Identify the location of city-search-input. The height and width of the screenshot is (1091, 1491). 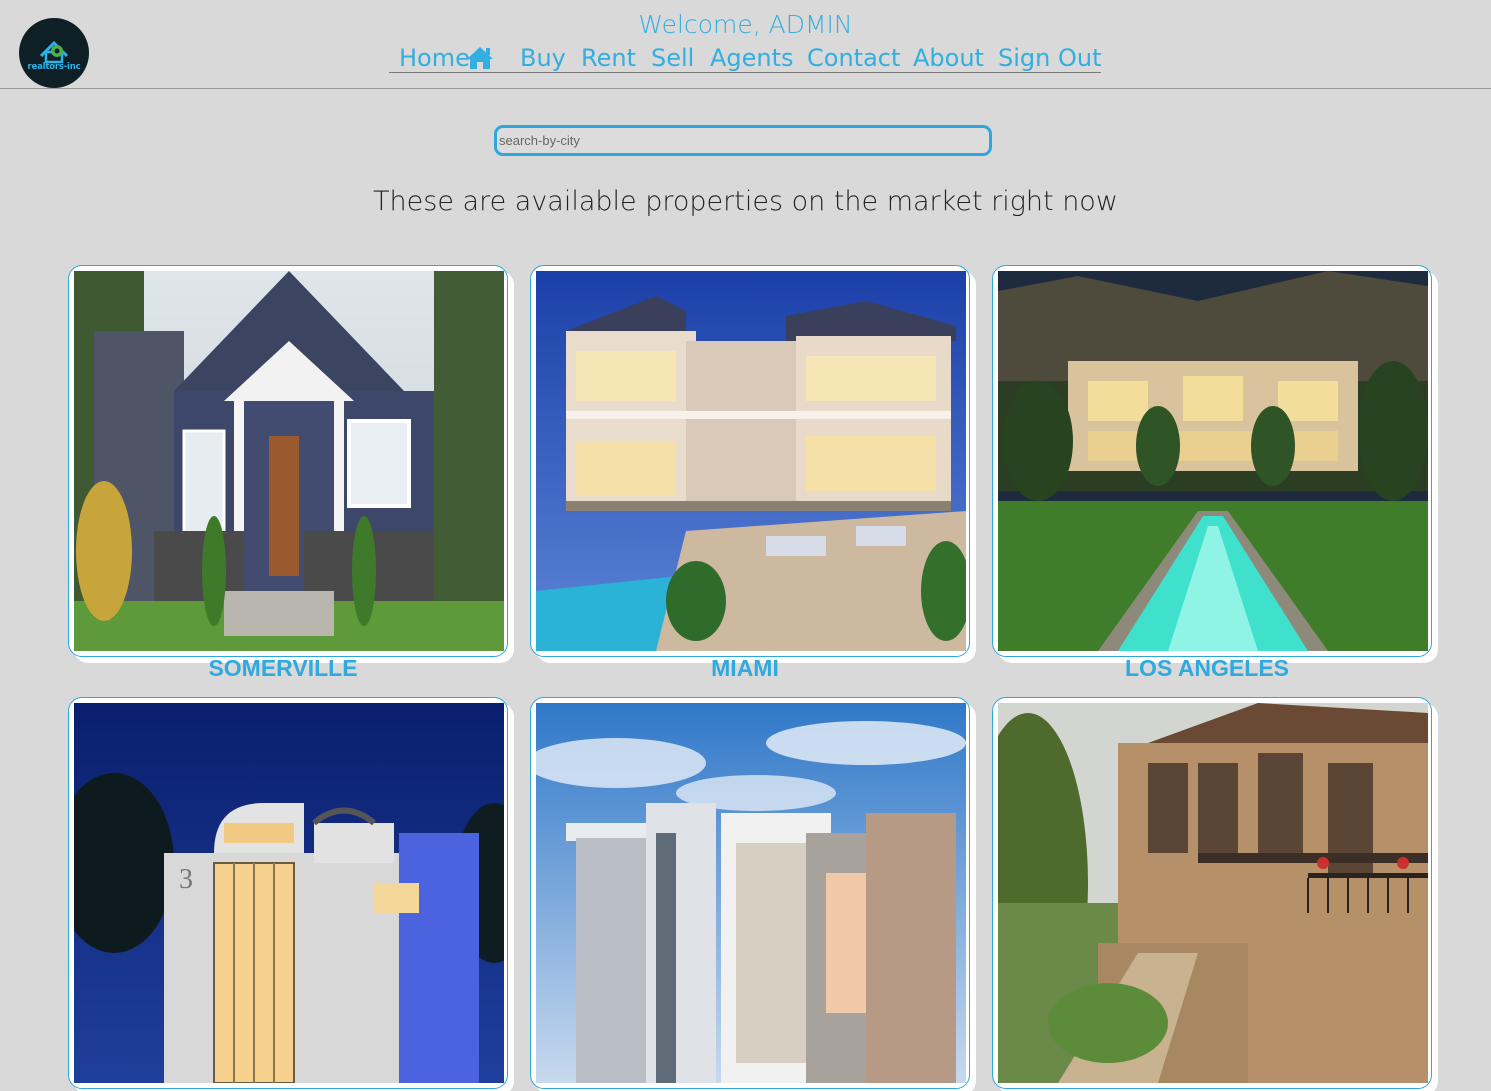
(743, 140).